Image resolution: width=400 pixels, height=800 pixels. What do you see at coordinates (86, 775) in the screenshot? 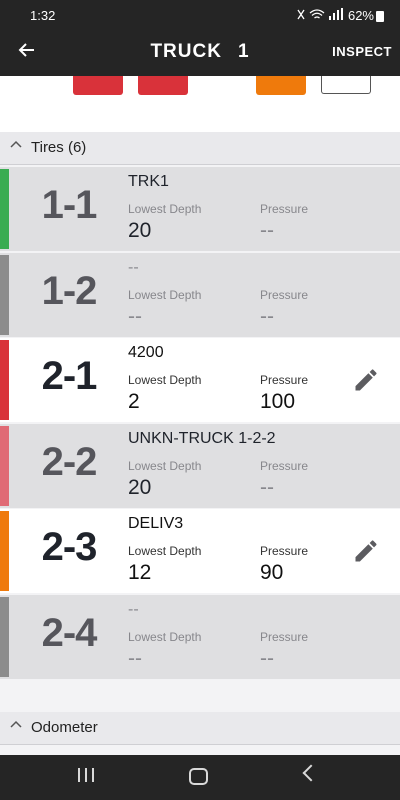
I see `recent-apps-icon` at bounding box center [86, 775].